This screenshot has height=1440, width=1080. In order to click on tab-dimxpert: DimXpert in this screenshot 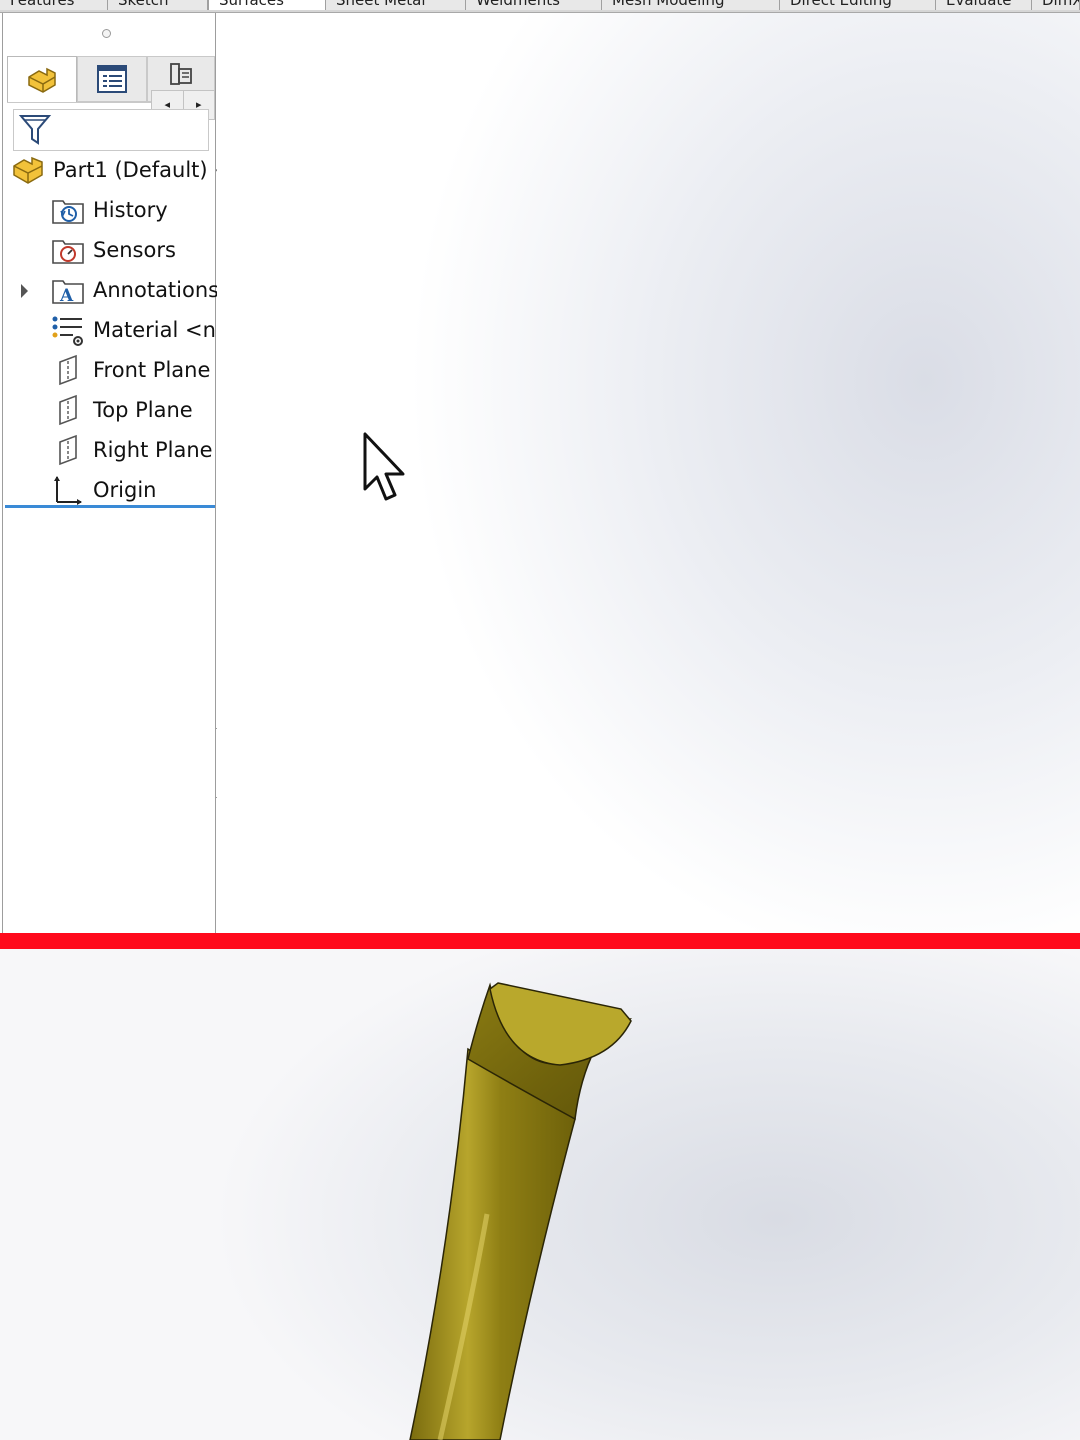, I will do `click(1056, 5)`.